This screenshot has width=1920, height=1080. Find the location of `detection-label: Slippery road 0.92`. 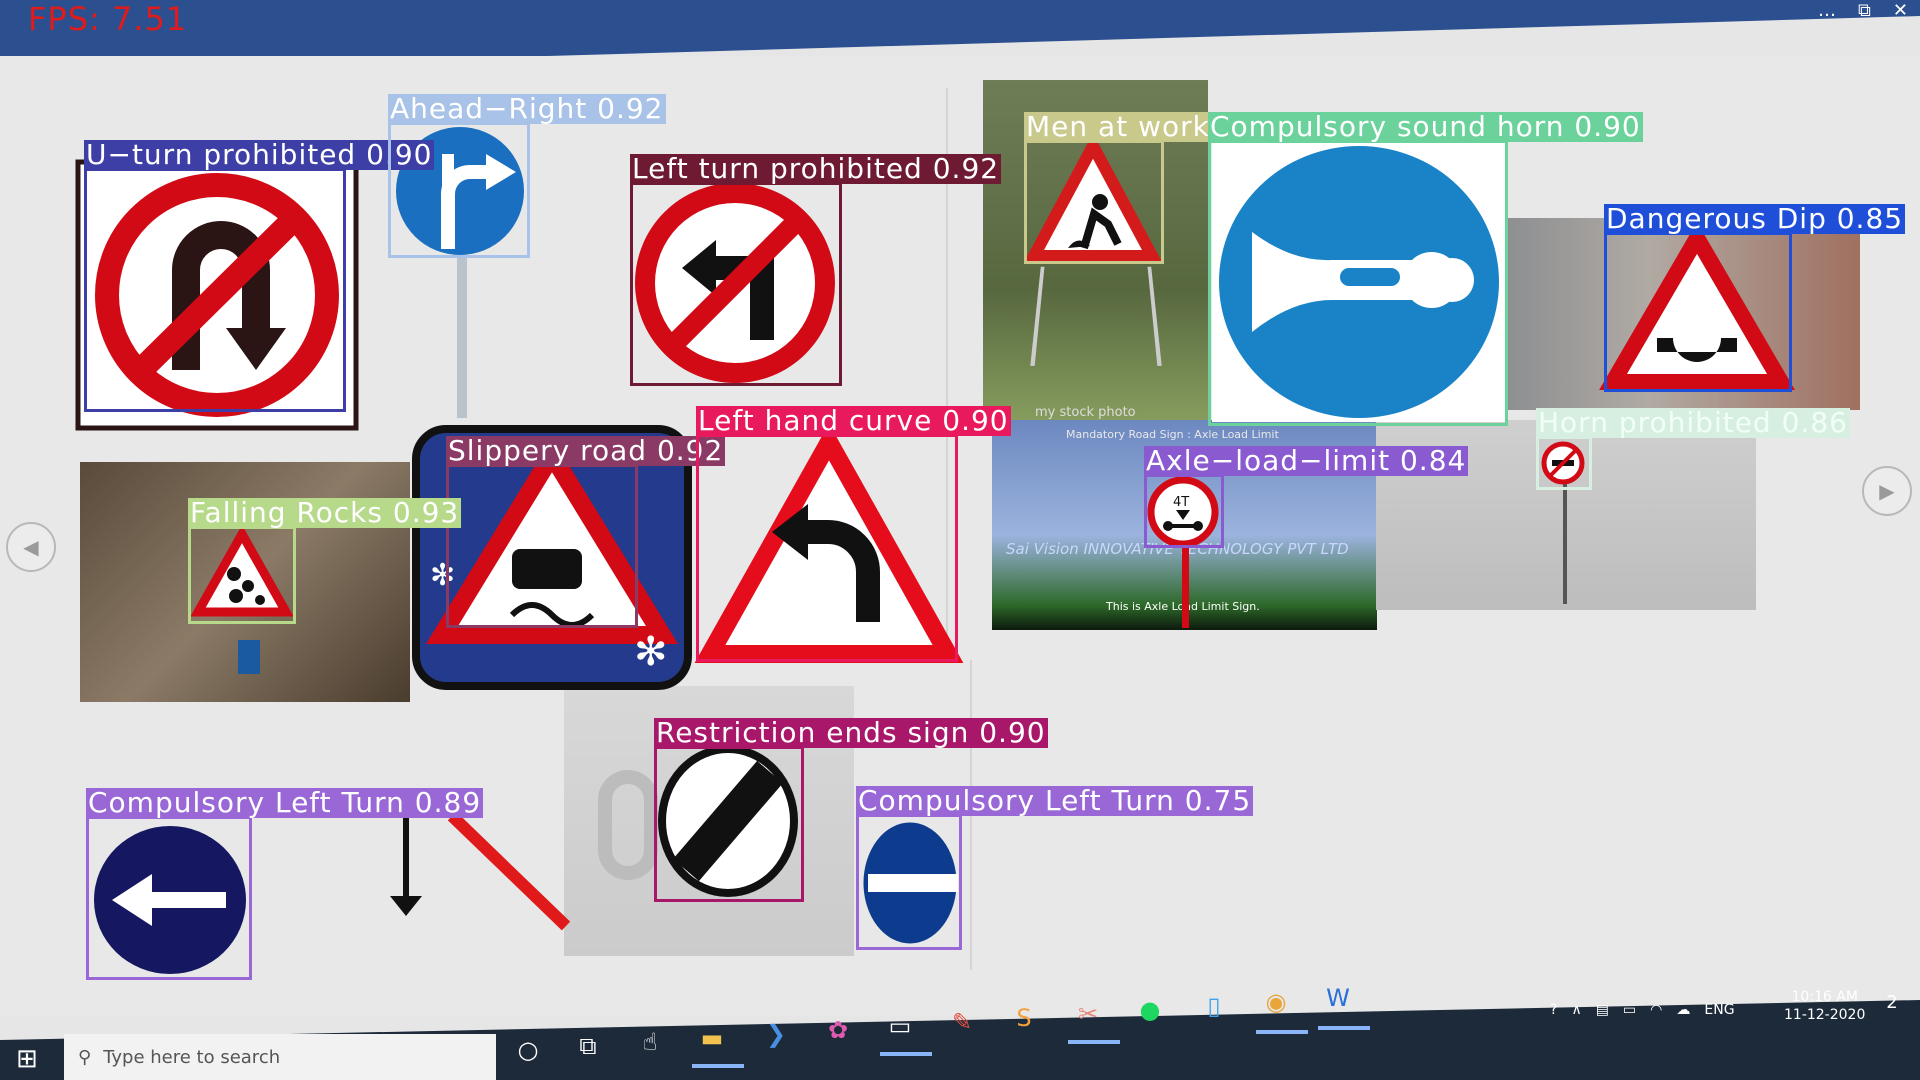

detection-label: Slippery road 0.92 is located at coordinates (586, 450).